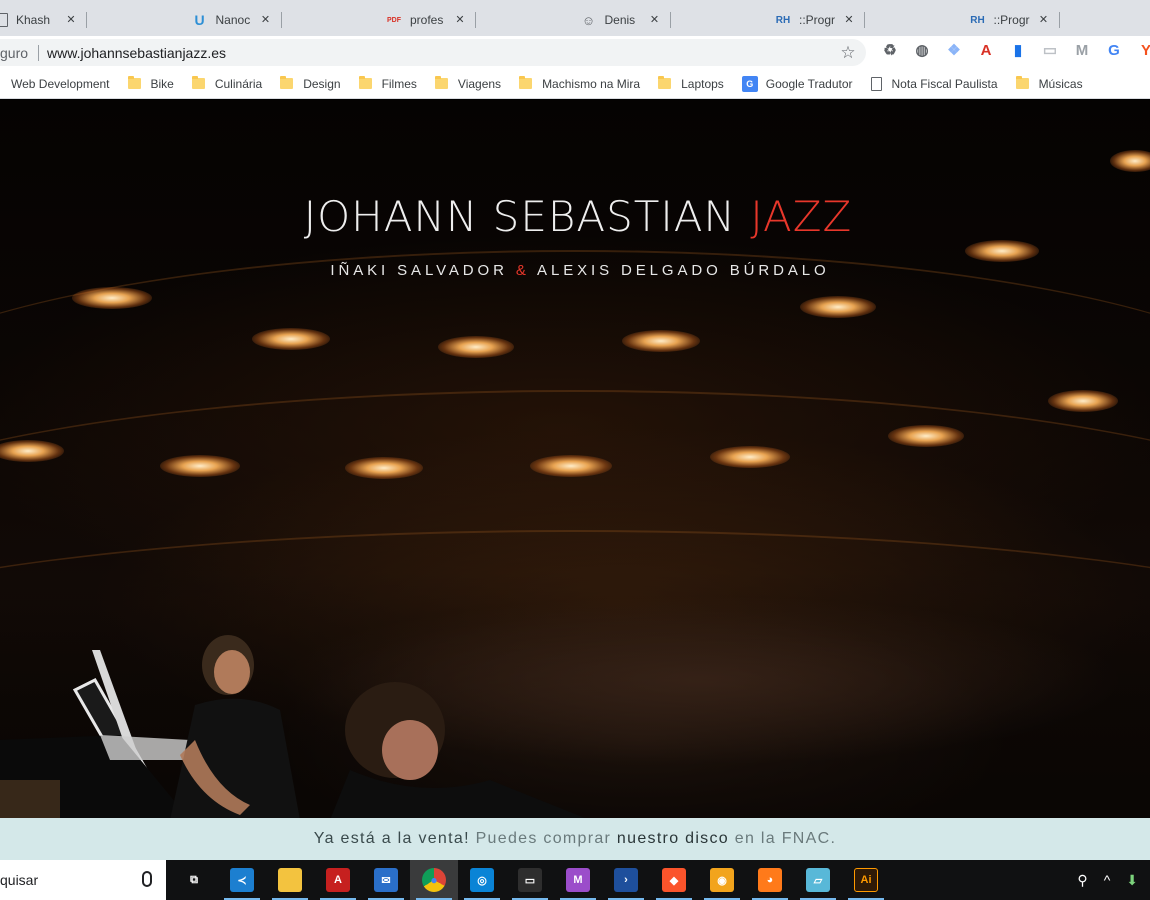 Image resolution: width=1150 pixels, height=900 pixels. I want to click on taskbar-app-button: ▱, so click(818, 880).